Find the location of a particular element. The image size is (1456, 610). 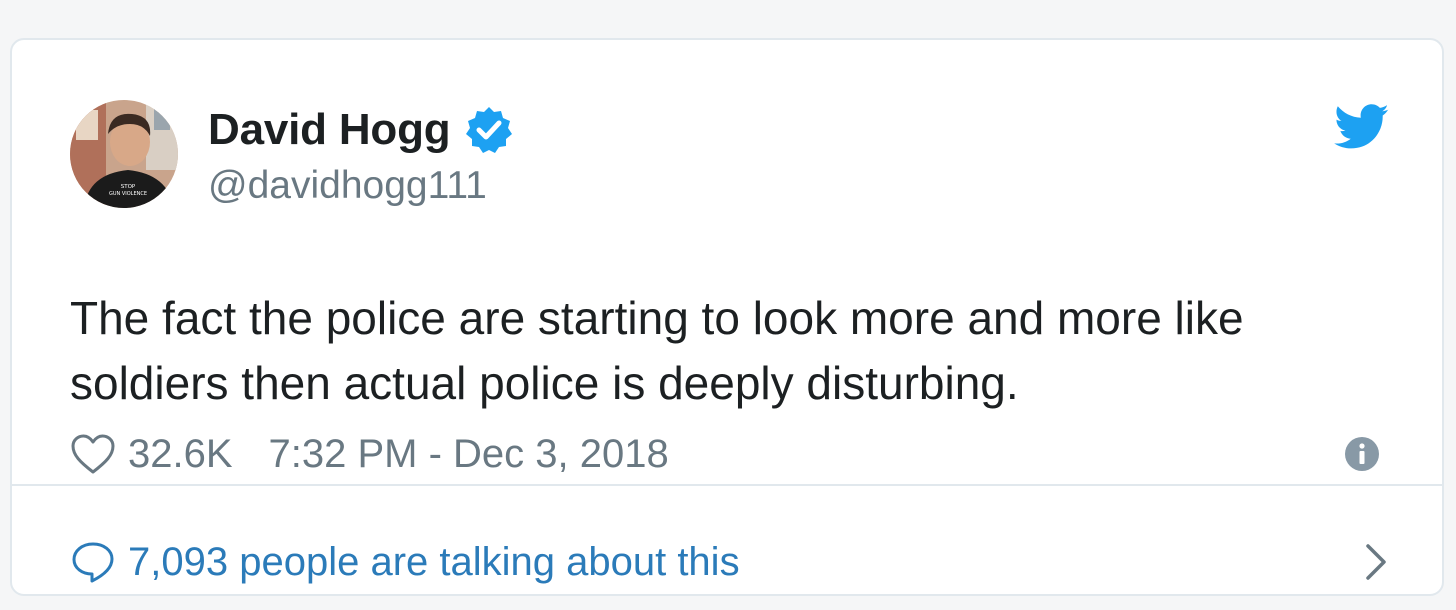

chevron-right-icon is located at coordinates (1375, 562).